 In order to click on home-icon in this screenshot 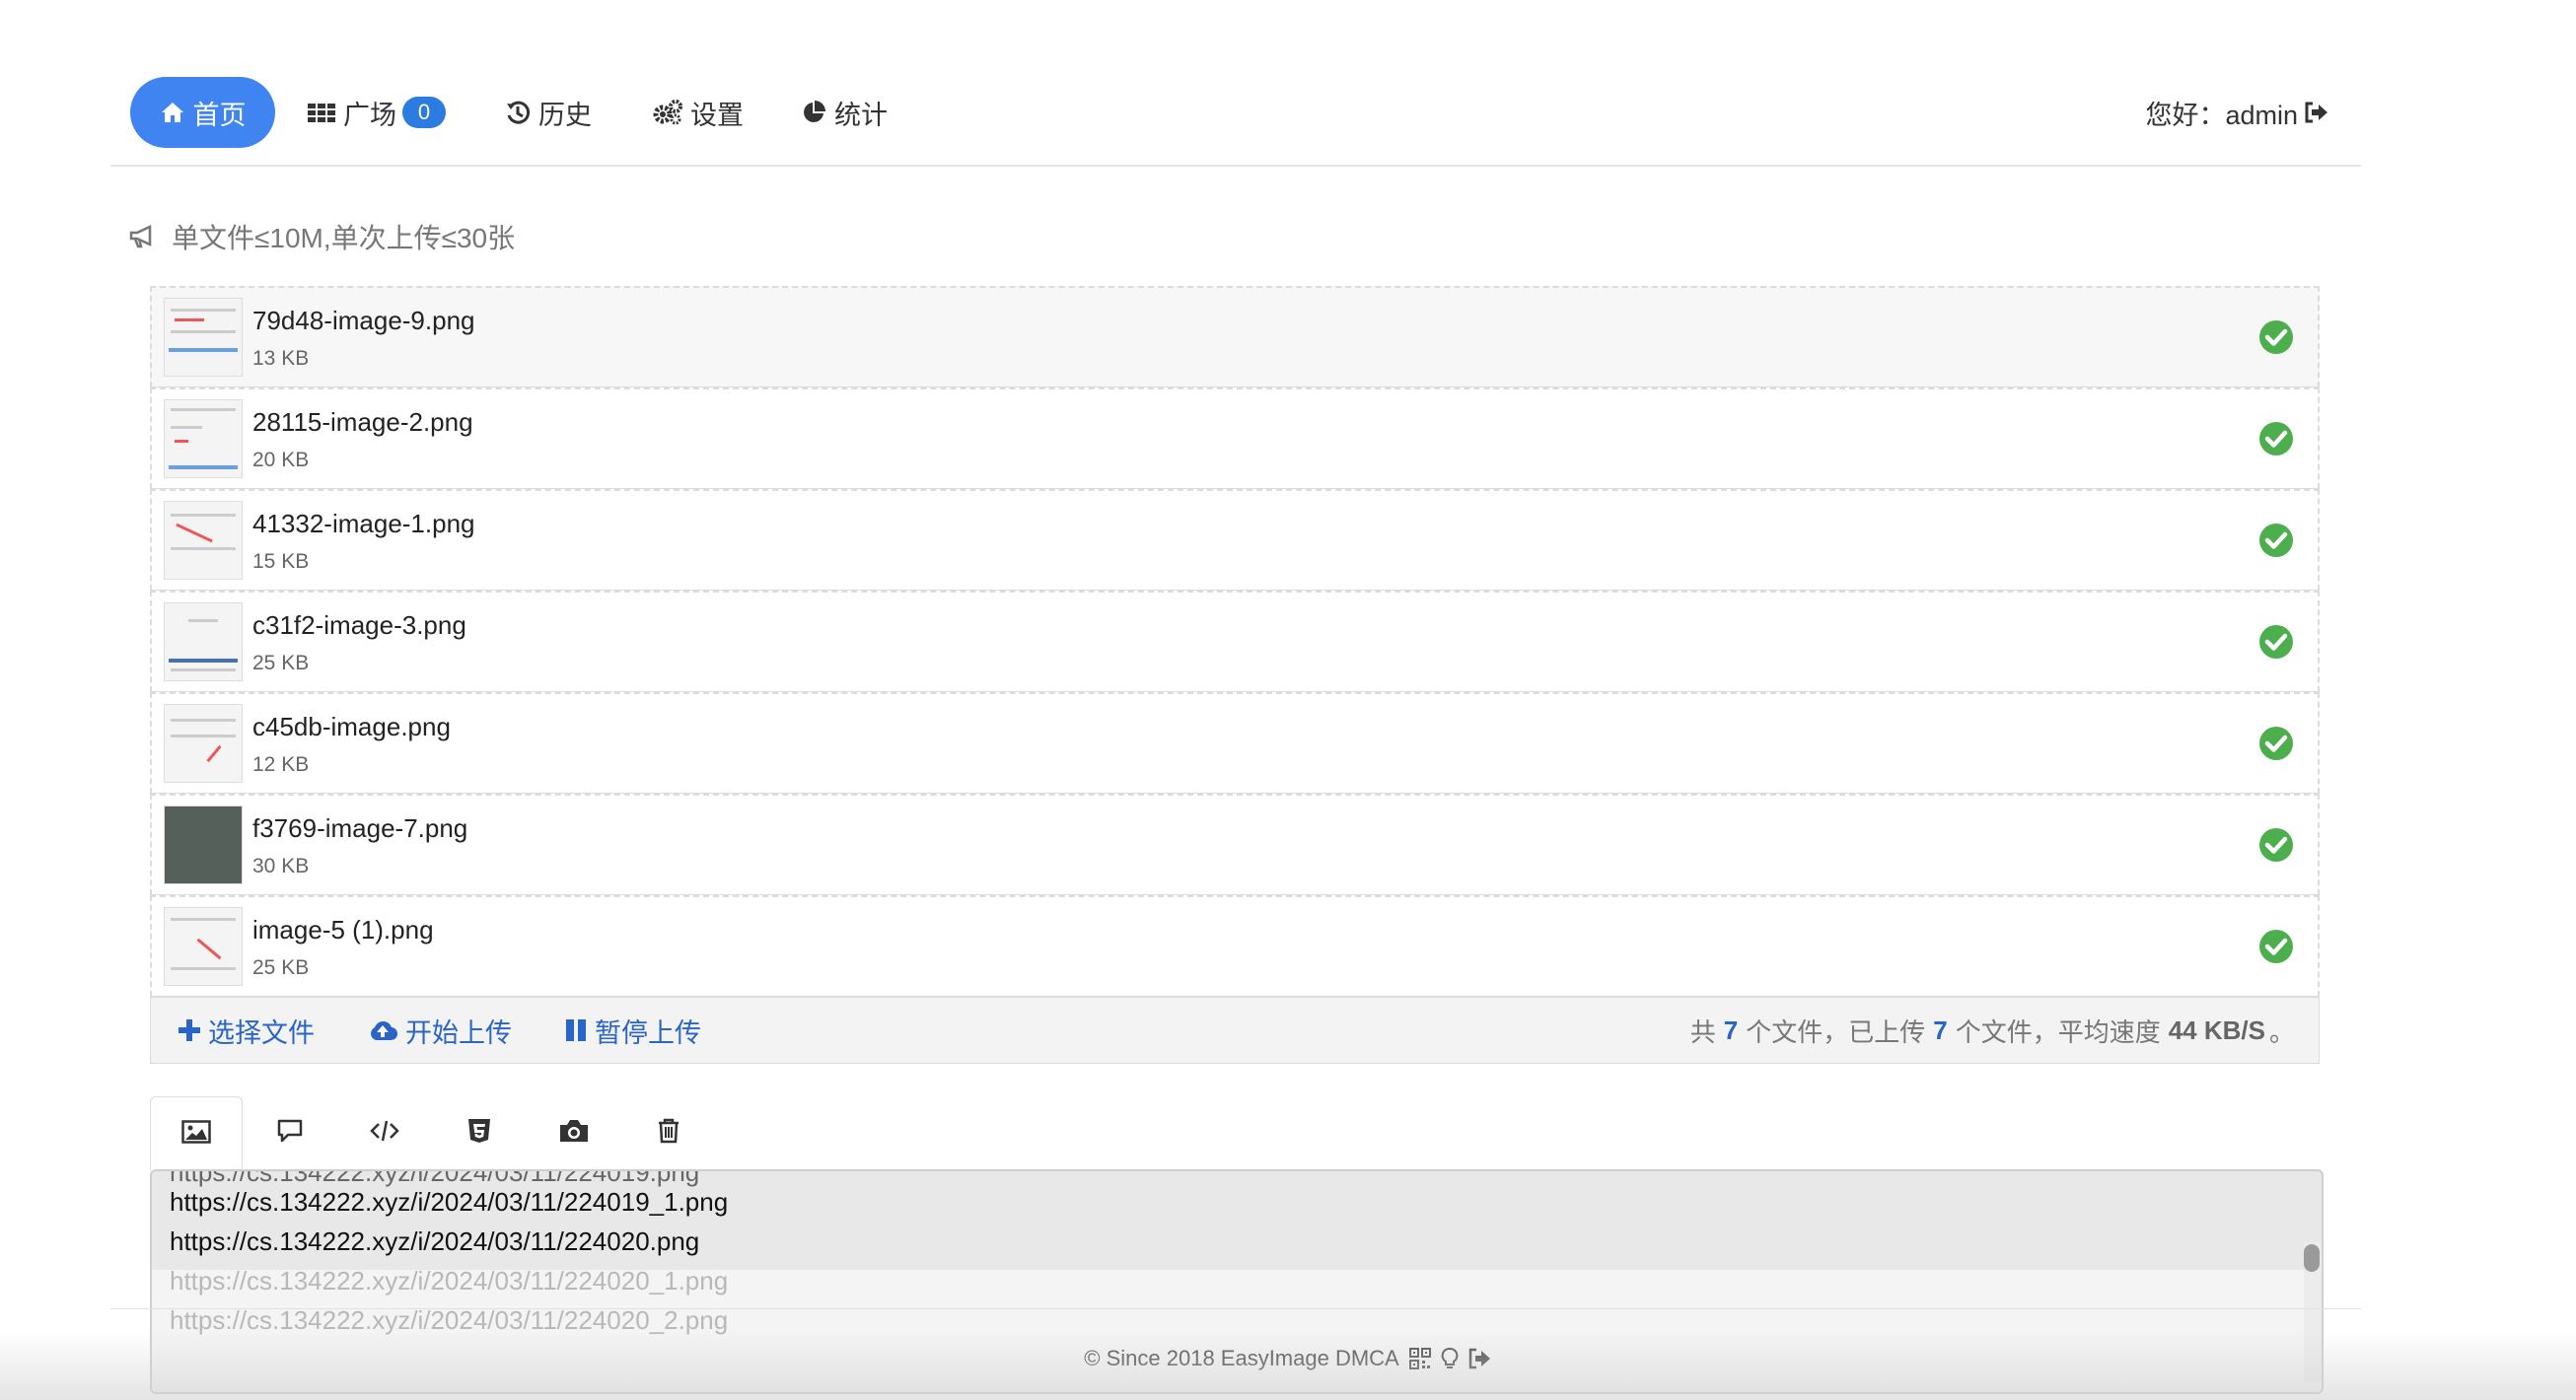, I will do `click(172, 112)`.